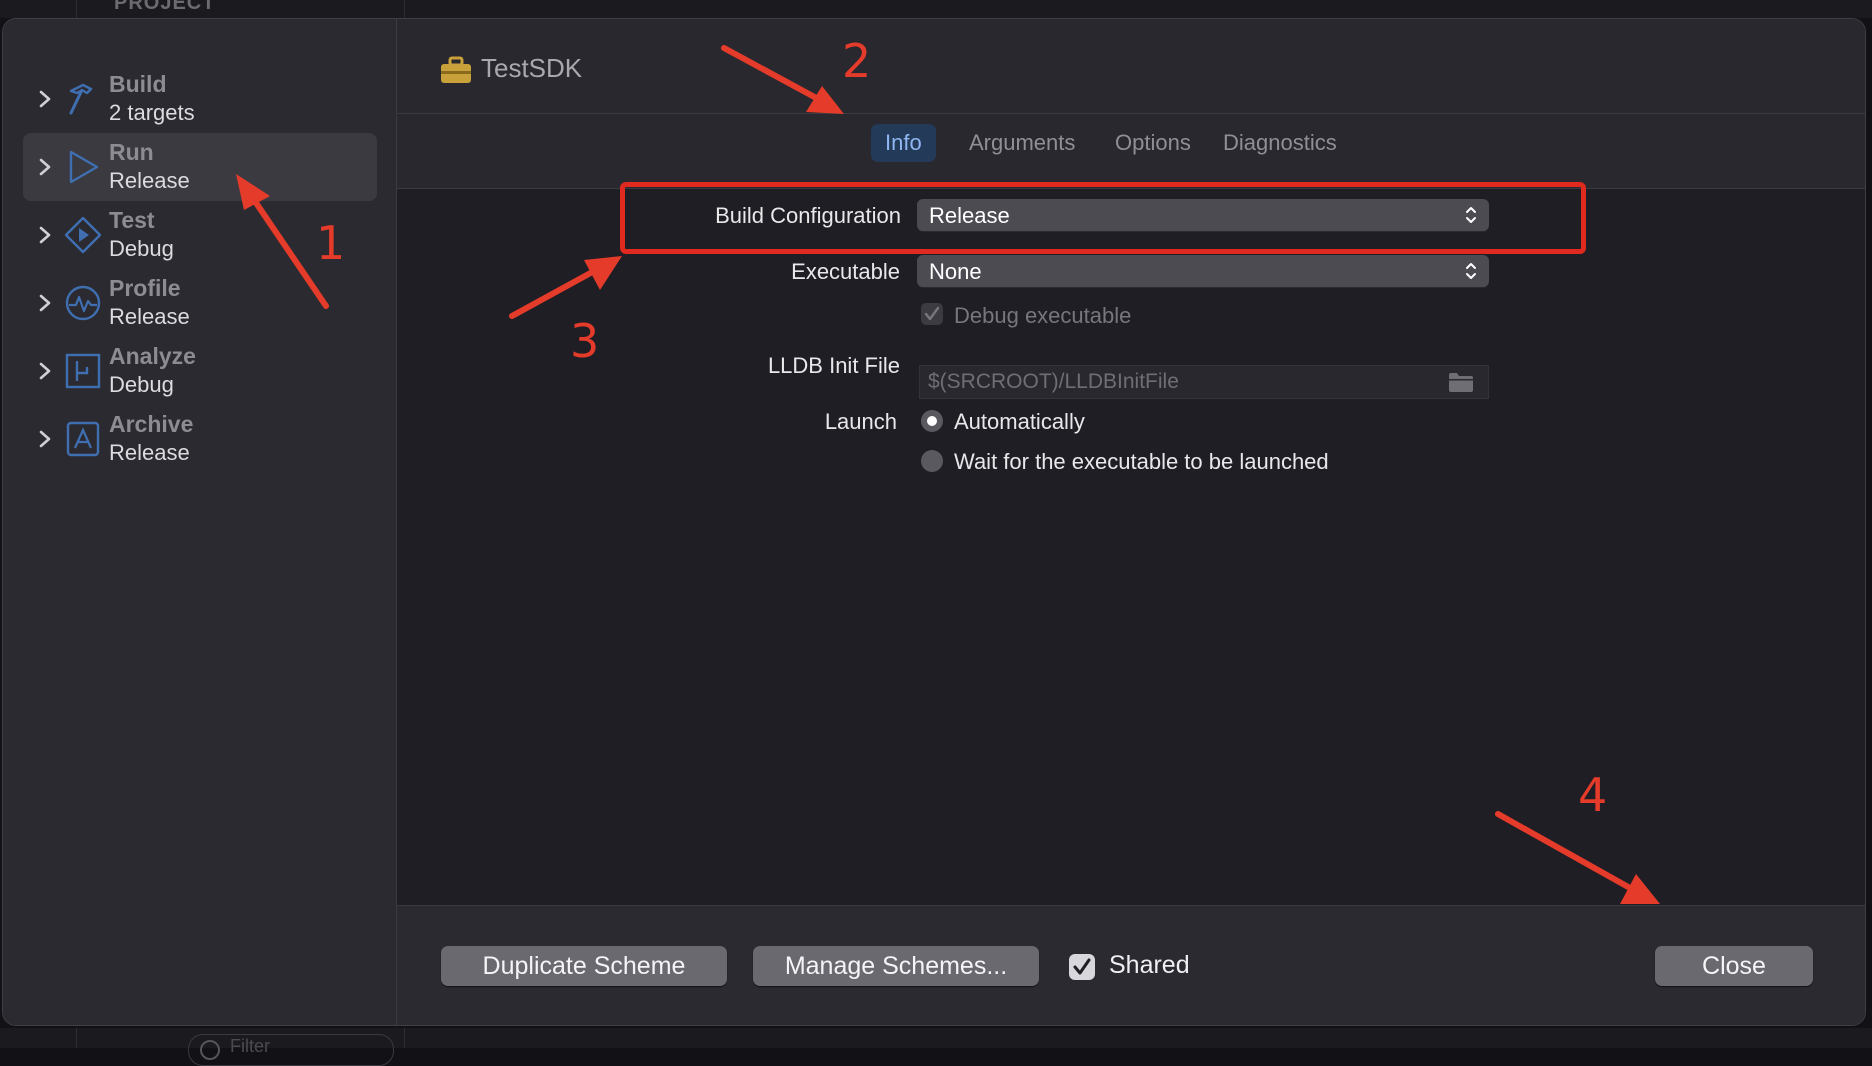  Describe the element at coordinates (1203, 271) in the screenshot. I see `executable-popup: None` at that location.